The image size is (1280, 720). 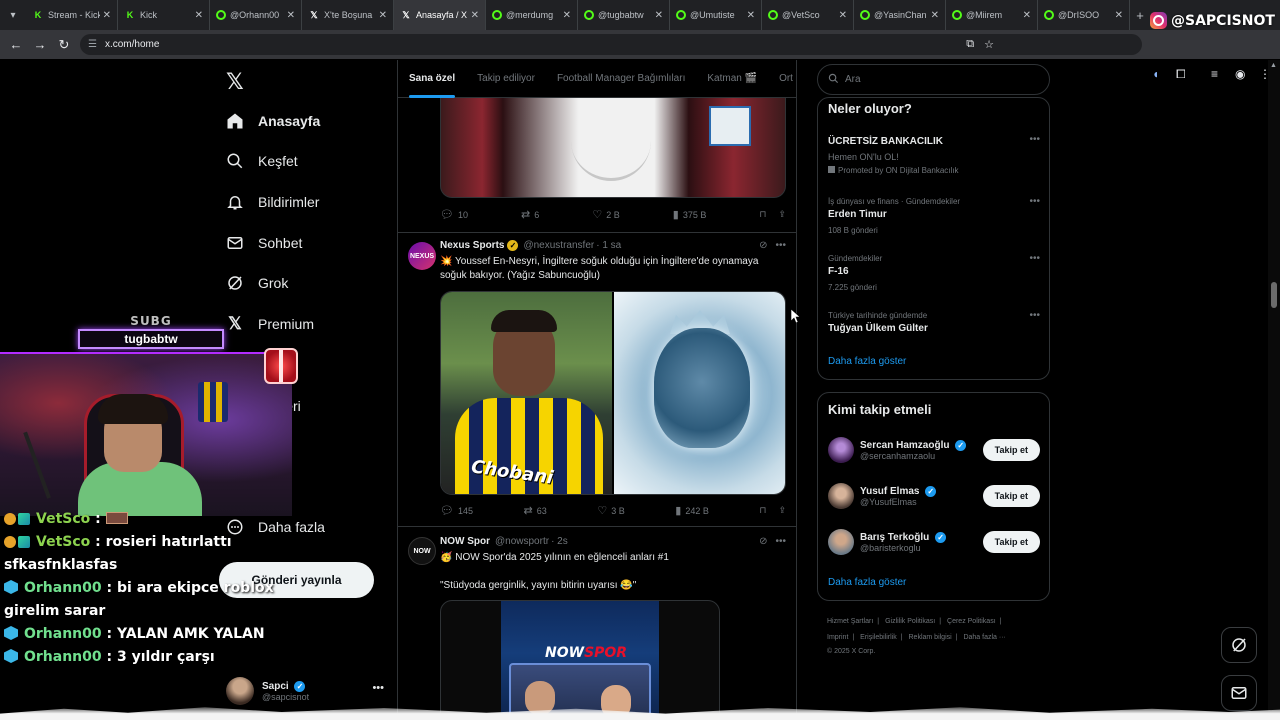 I want to click on footer-link: Imprint, so click(x=837, y=637).